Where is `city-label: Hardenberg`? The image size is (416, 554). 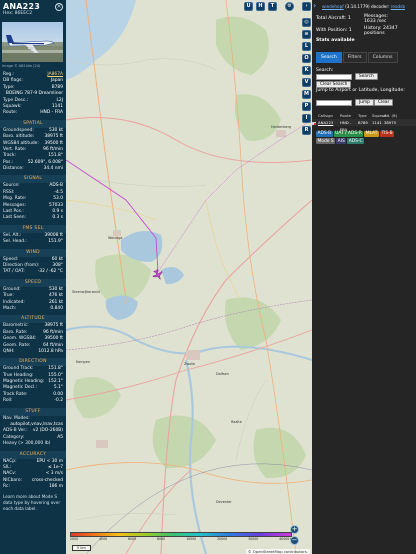
city-label: Hardenberg is located at coordinates (281, 127).